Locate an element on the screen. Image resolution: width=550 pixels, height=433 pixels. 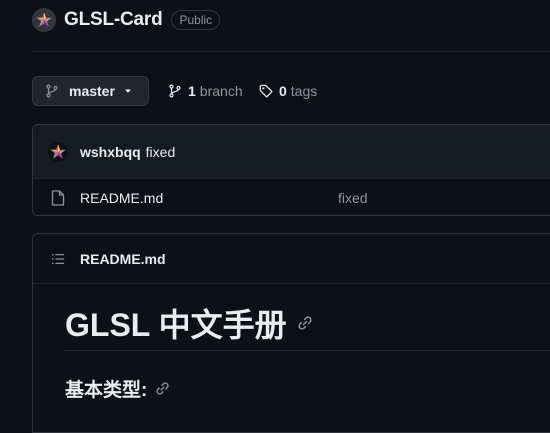
heading-rule is located at coordinates (307, 350).